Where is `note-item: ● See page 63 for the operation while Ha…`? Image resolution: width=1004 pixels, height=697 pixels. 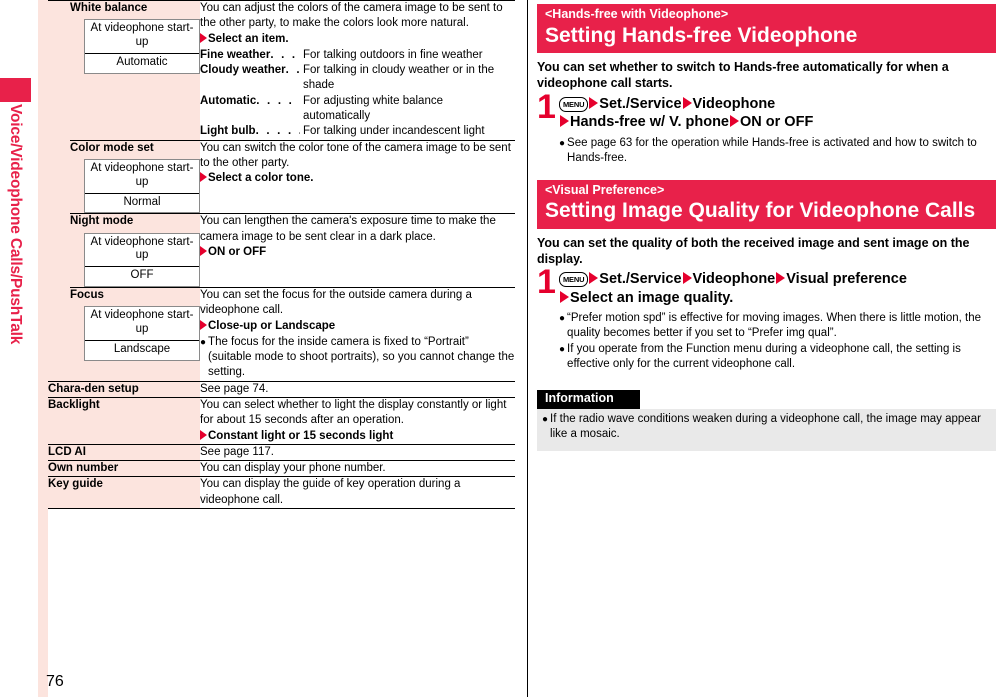
note-item: ● See page 63 for the operation while Ha… is located at coordinates (777, 151).